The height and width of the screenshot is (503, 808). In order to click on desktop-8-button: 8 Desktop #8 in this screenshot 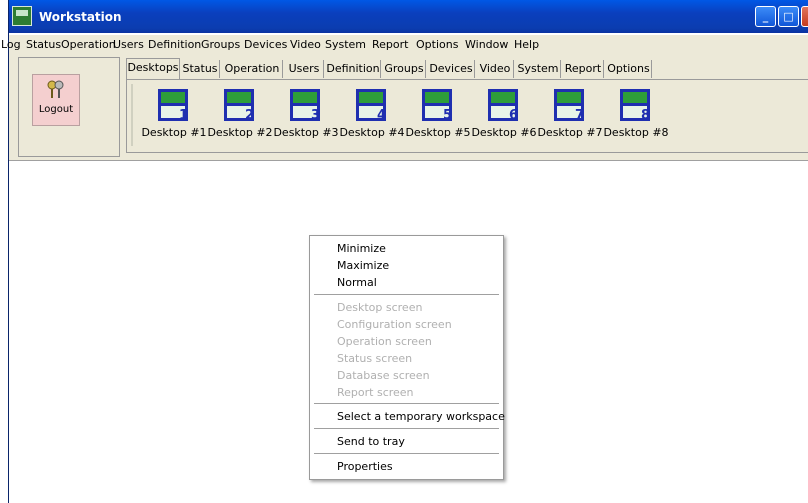, I will do `click(636, 115)`.